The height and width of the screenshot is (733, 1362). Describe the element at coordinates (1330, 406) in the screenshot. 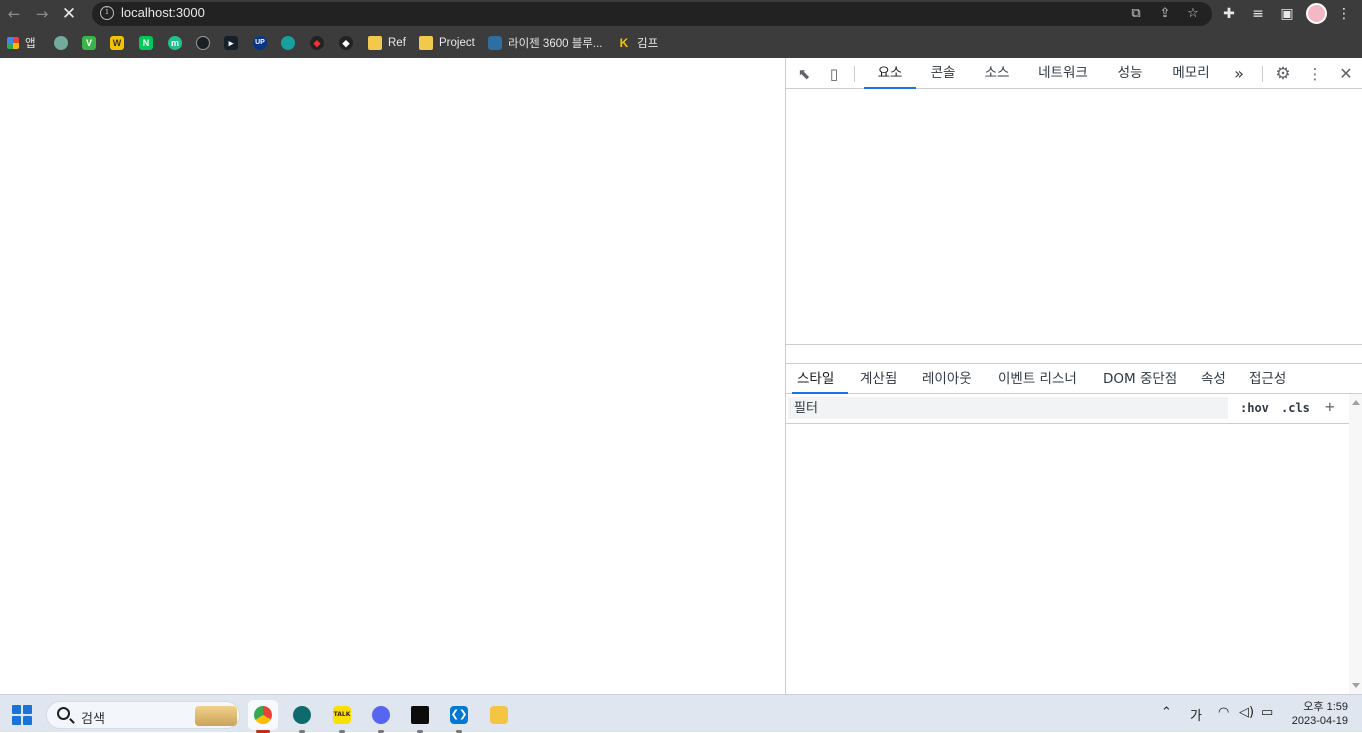

I see `new-style-rule-icon: +` at that location.